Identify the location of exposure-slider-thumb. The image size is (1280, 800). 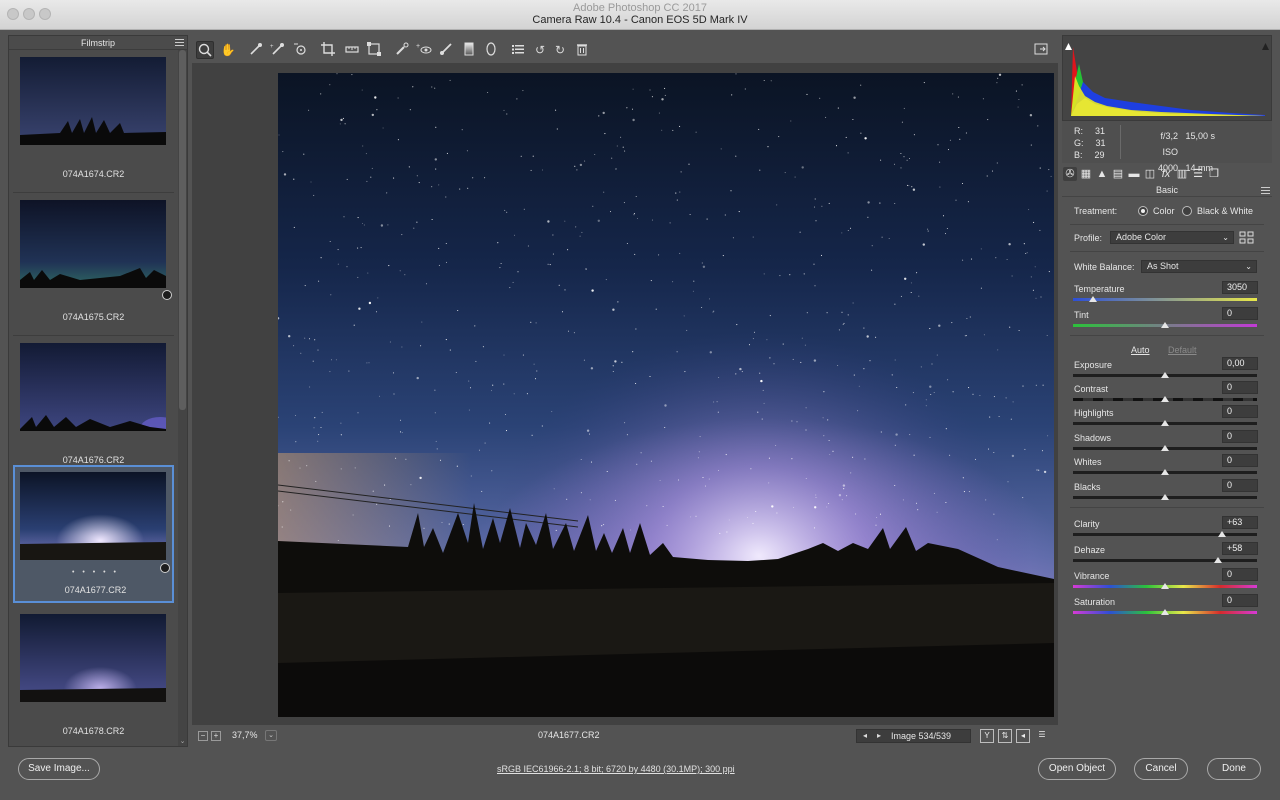
(1165, 375).